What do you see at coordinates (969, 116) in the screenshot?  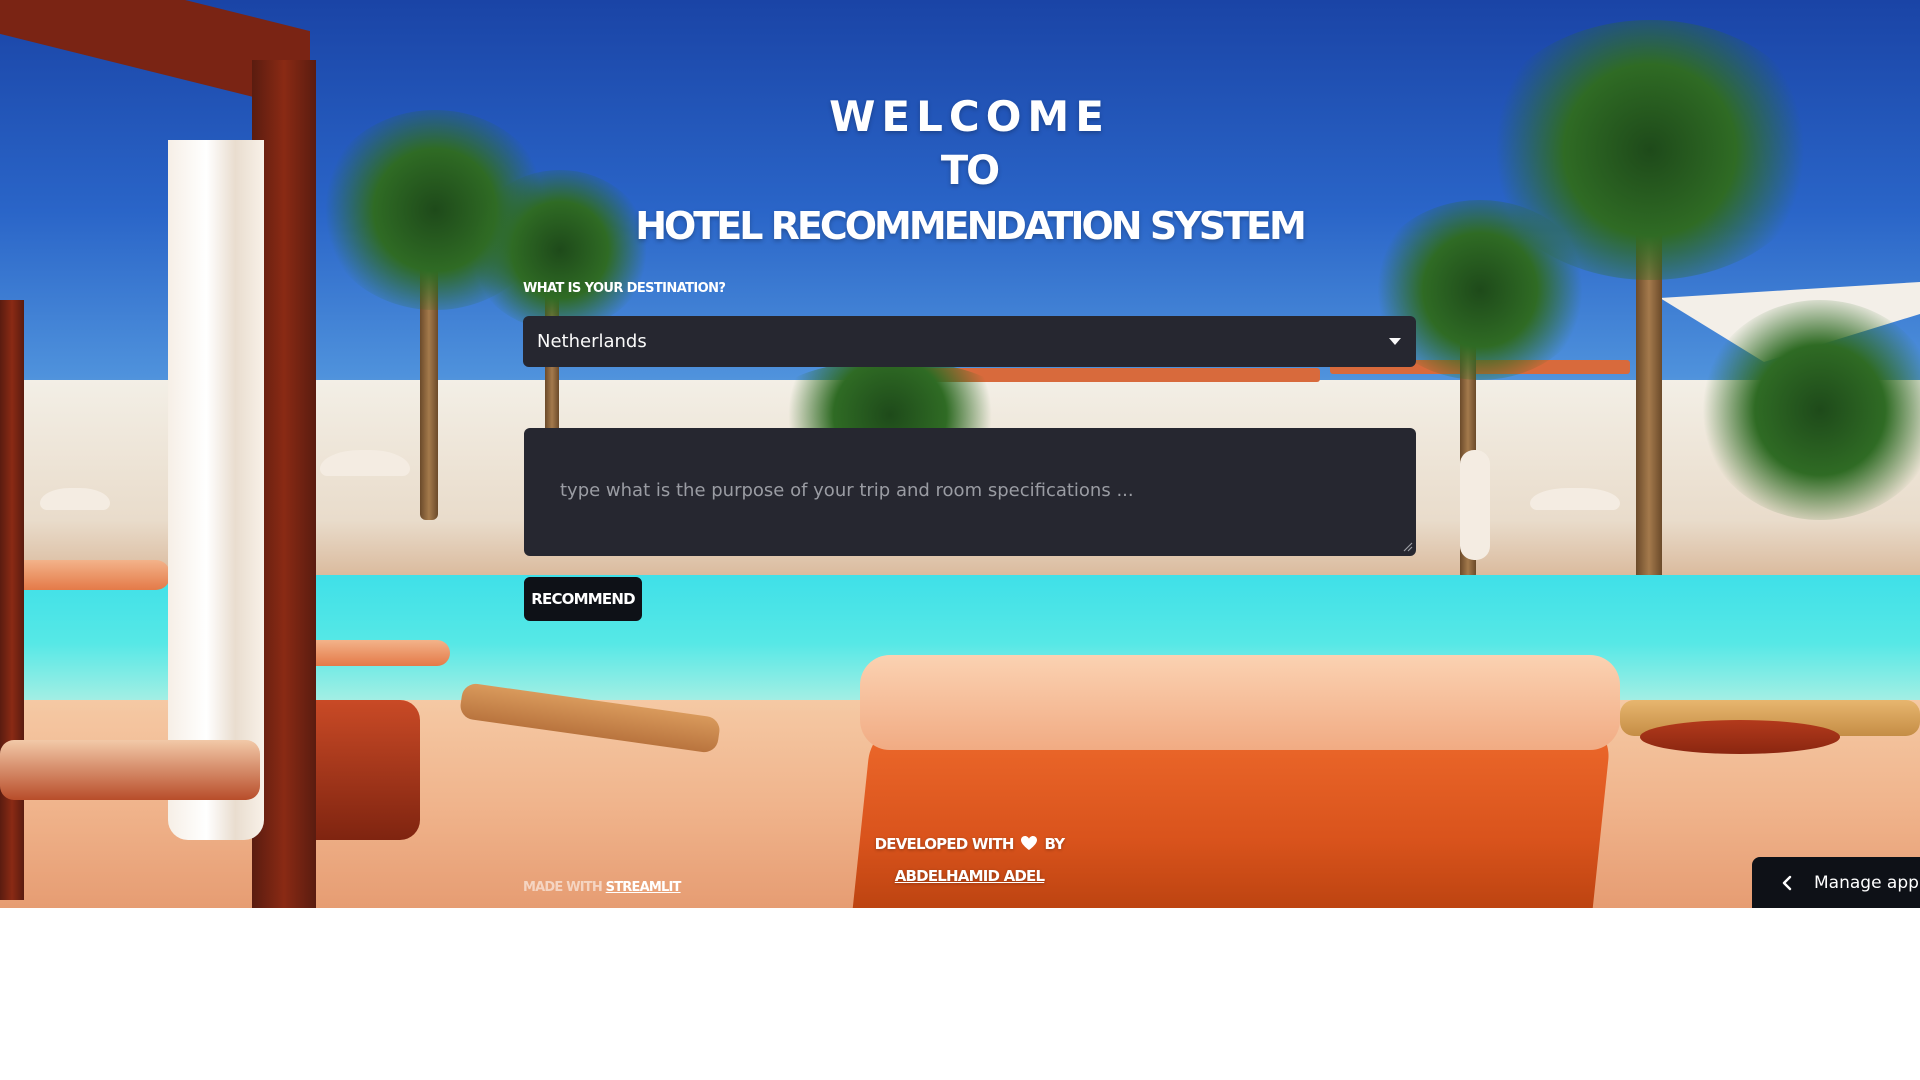 I see `title-line-welcome: Welcome` at bounding box center [969, 116].